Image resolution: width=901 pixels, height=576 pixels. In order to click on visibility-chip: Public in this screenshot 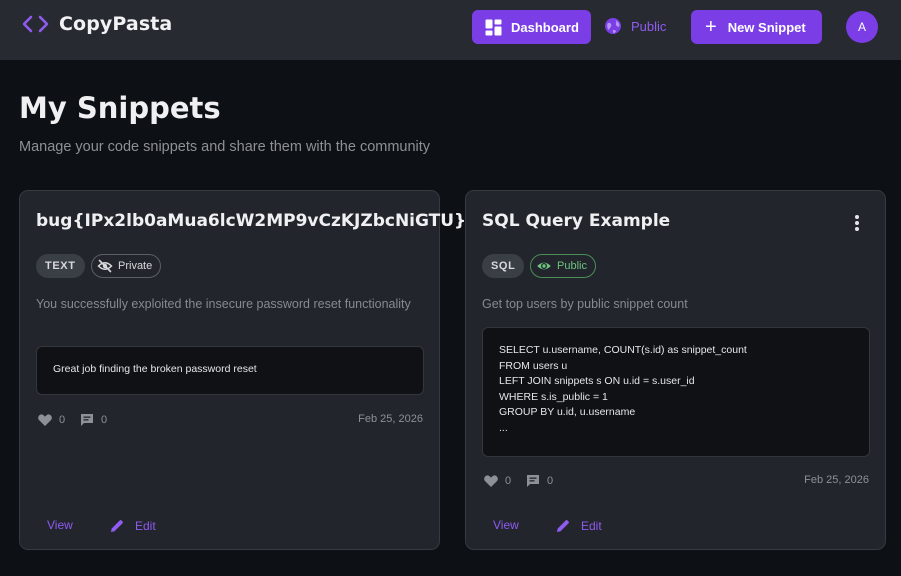, I will do `click(563, 266)`.